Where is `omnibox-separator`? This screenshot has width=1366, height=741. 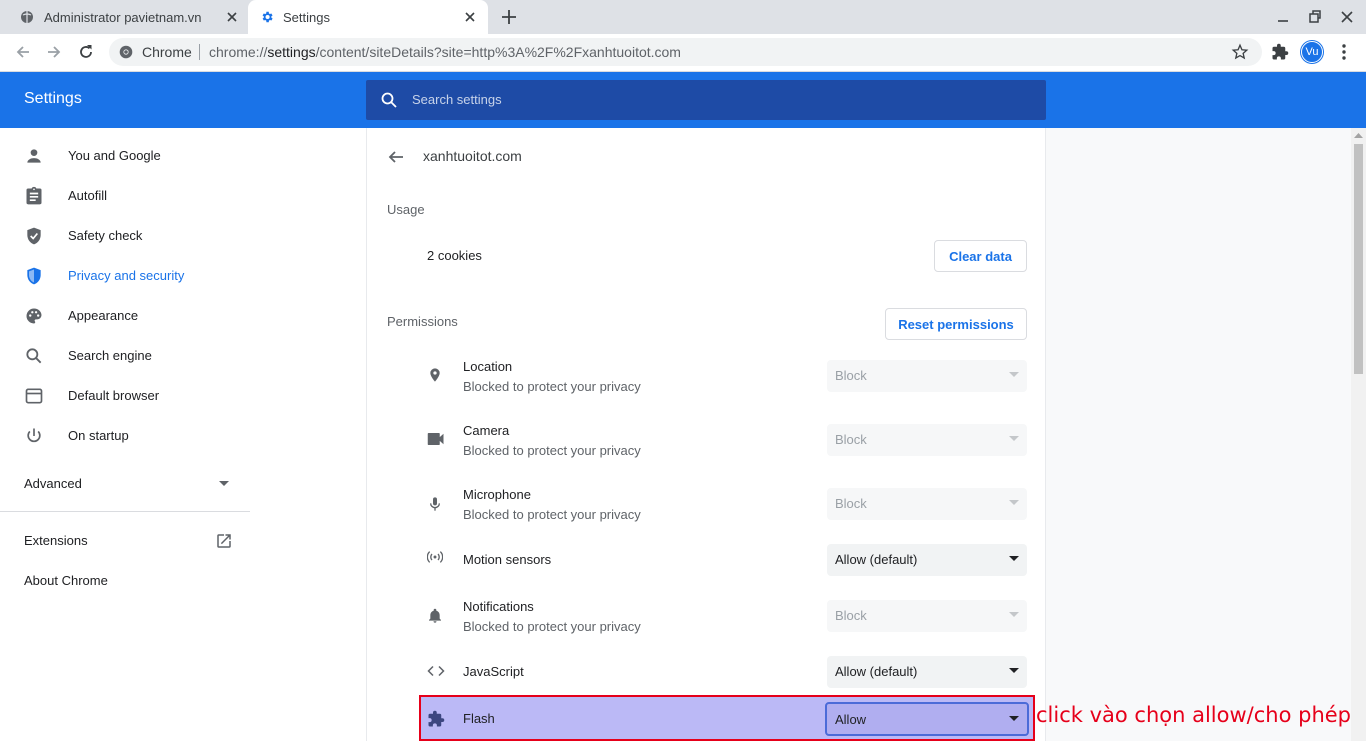
omnibox-separator is located at coordinates (199, 52).